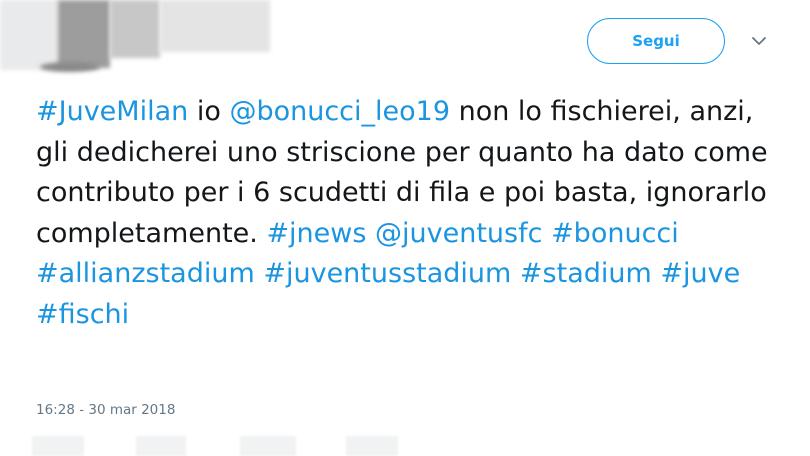 The image size is (810, 456). Describe the element at coordinates (209, 111) in the screenshot. I see `tweet-text-segment: io` at that location.